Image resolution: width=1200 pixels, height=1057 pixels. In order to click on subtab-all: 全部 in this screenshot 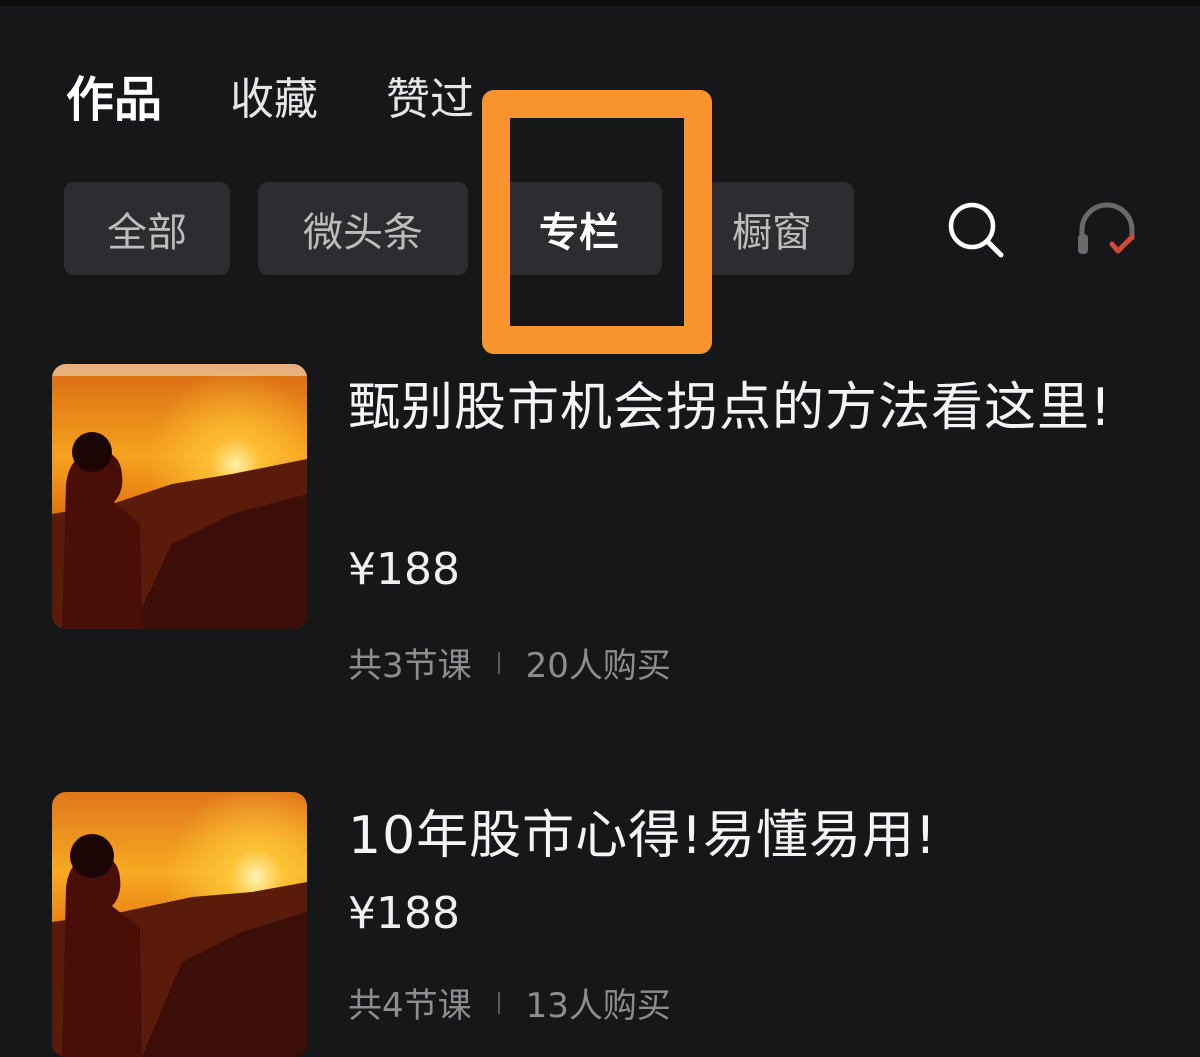, I will do `click(147, 228)`.